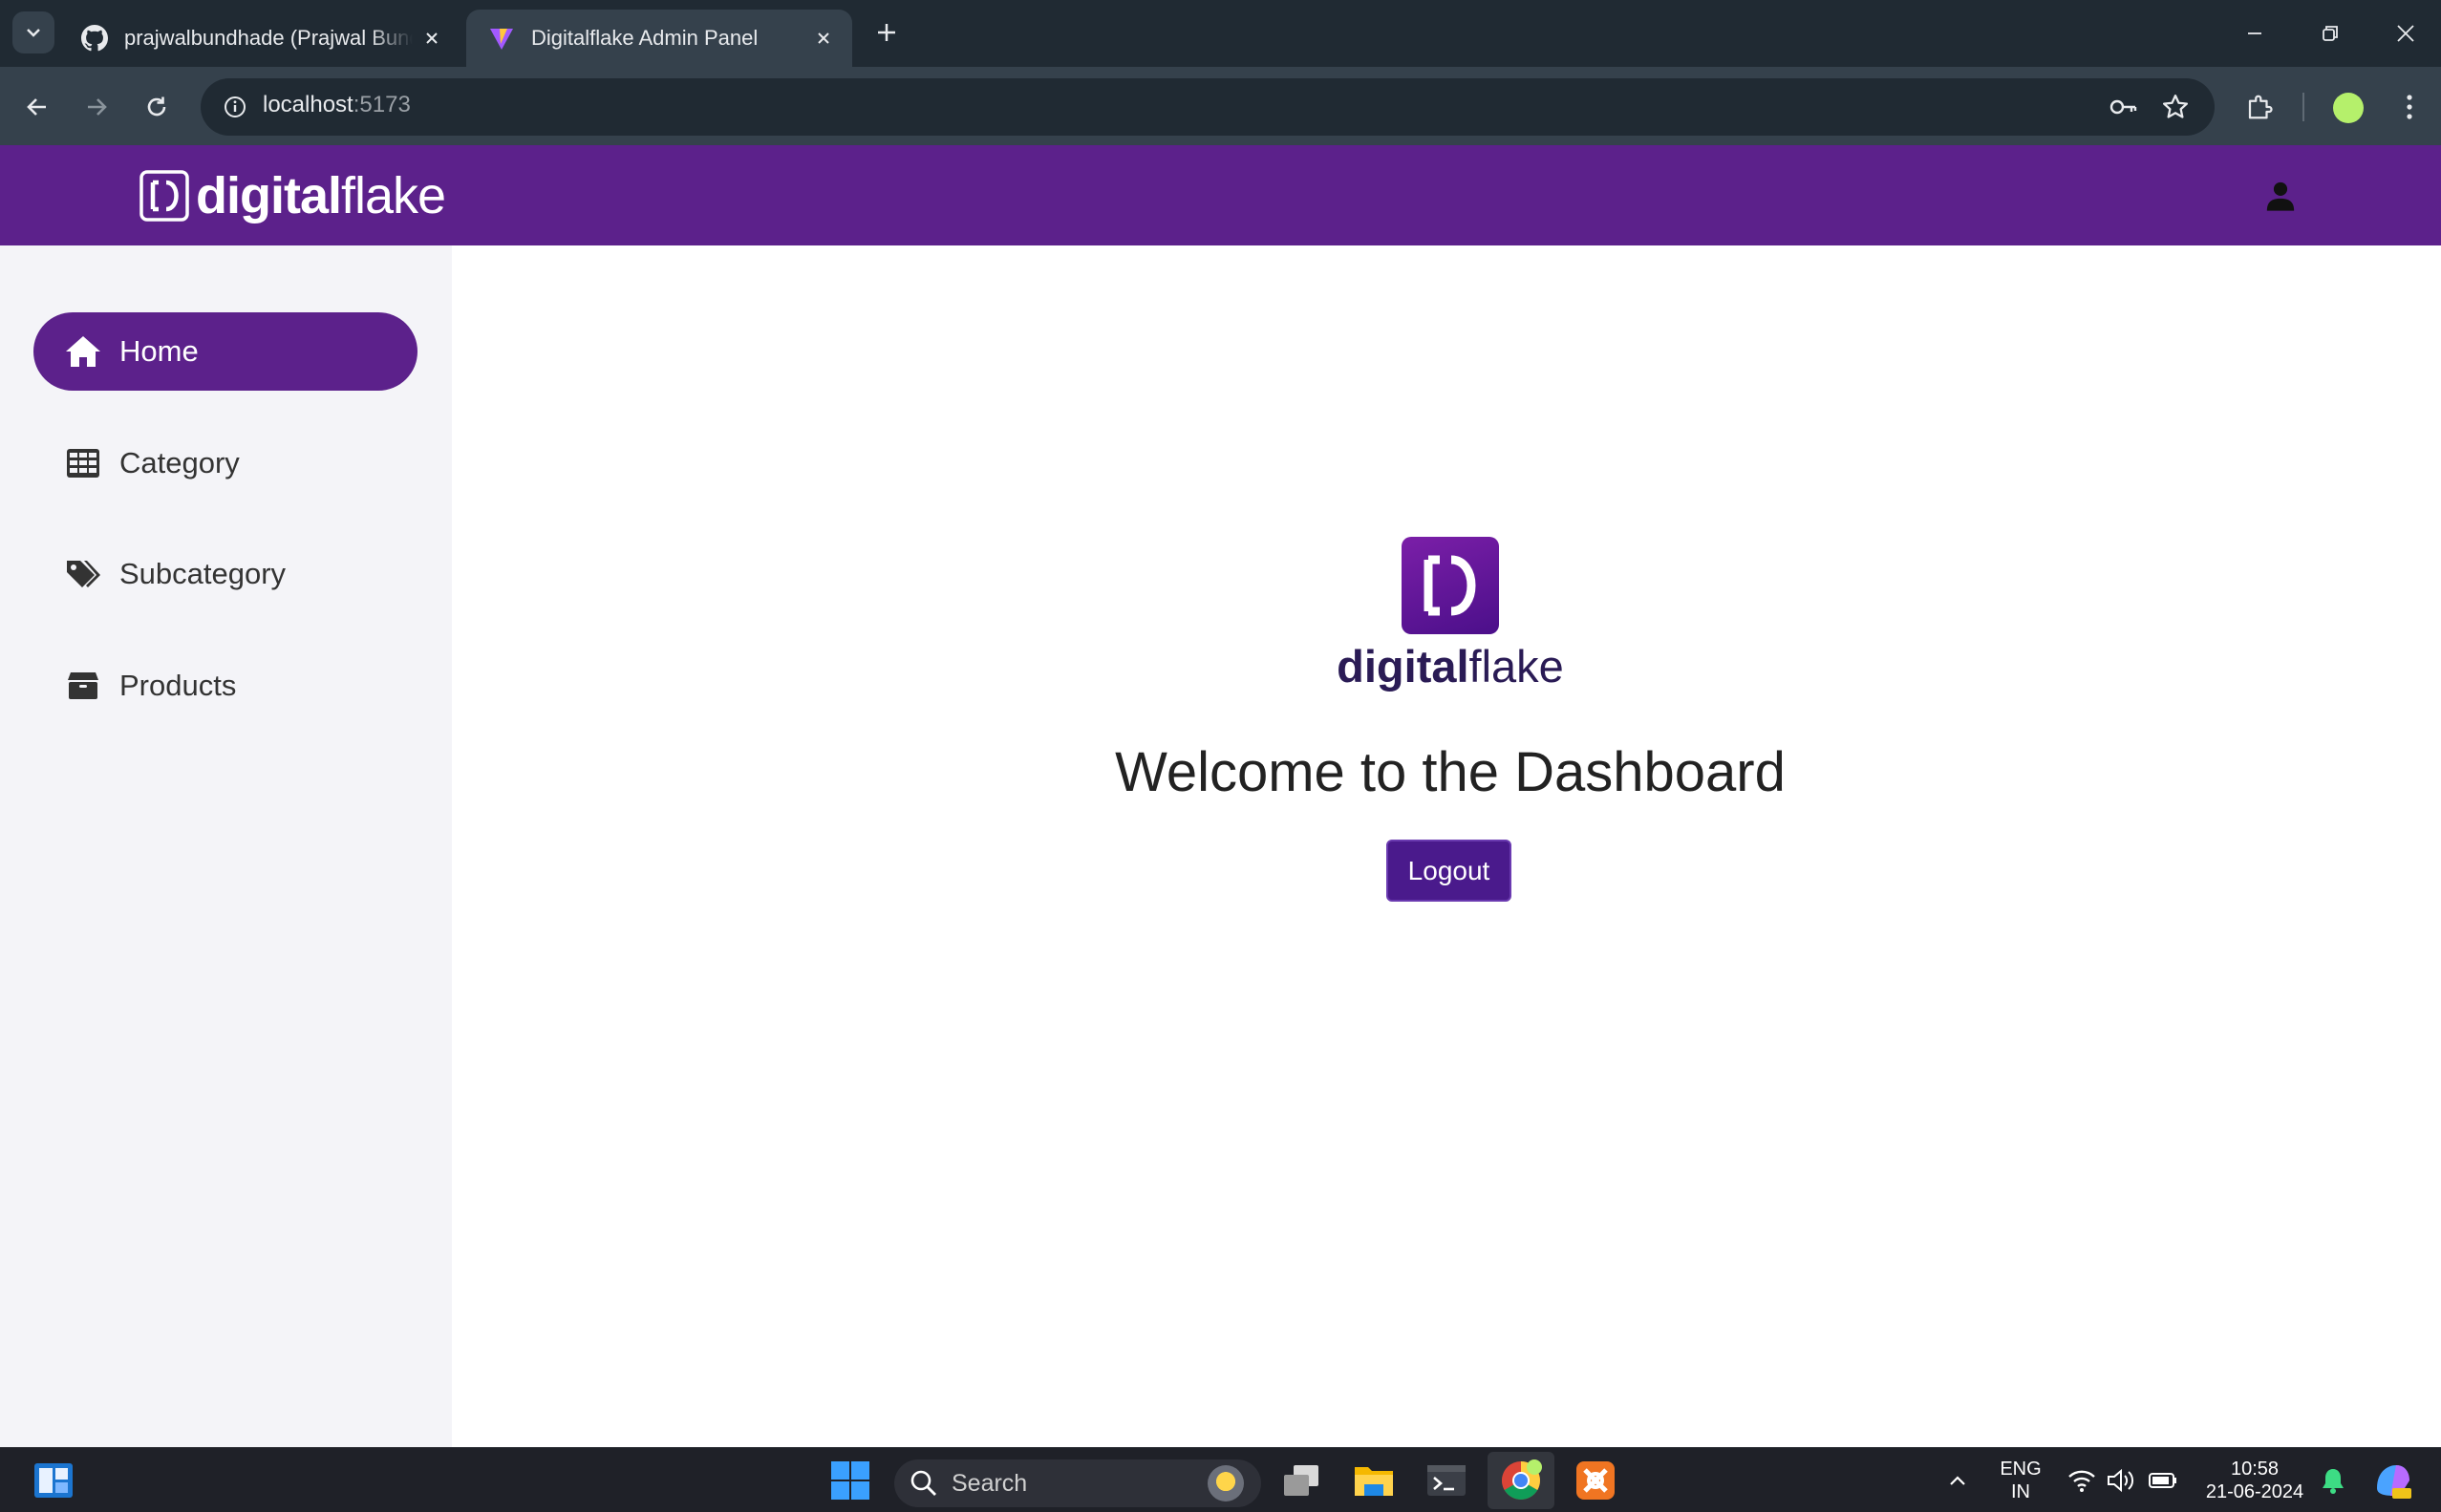 This screenshot has height=1512, width=2441. Describe the element at coordinates (1958, 1480) in the screenshot. I see `chevron-up-icon` at that location.